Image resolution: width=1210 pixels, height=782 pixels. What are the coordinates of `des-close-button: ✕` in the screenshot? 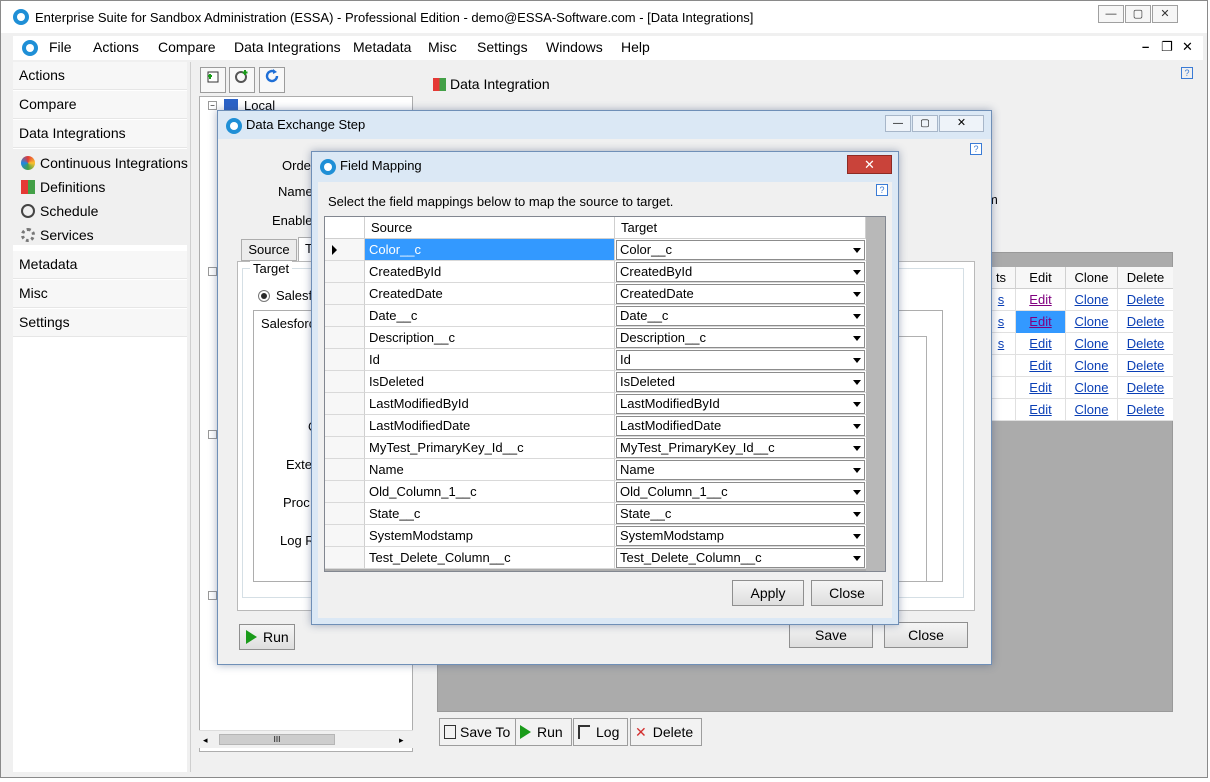 It's located at (961, 123).